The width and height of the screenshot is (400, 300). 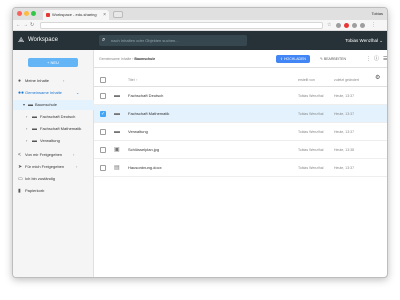 I want to click on chevron-down-icon: ⌄, so click(x=77, y=93).